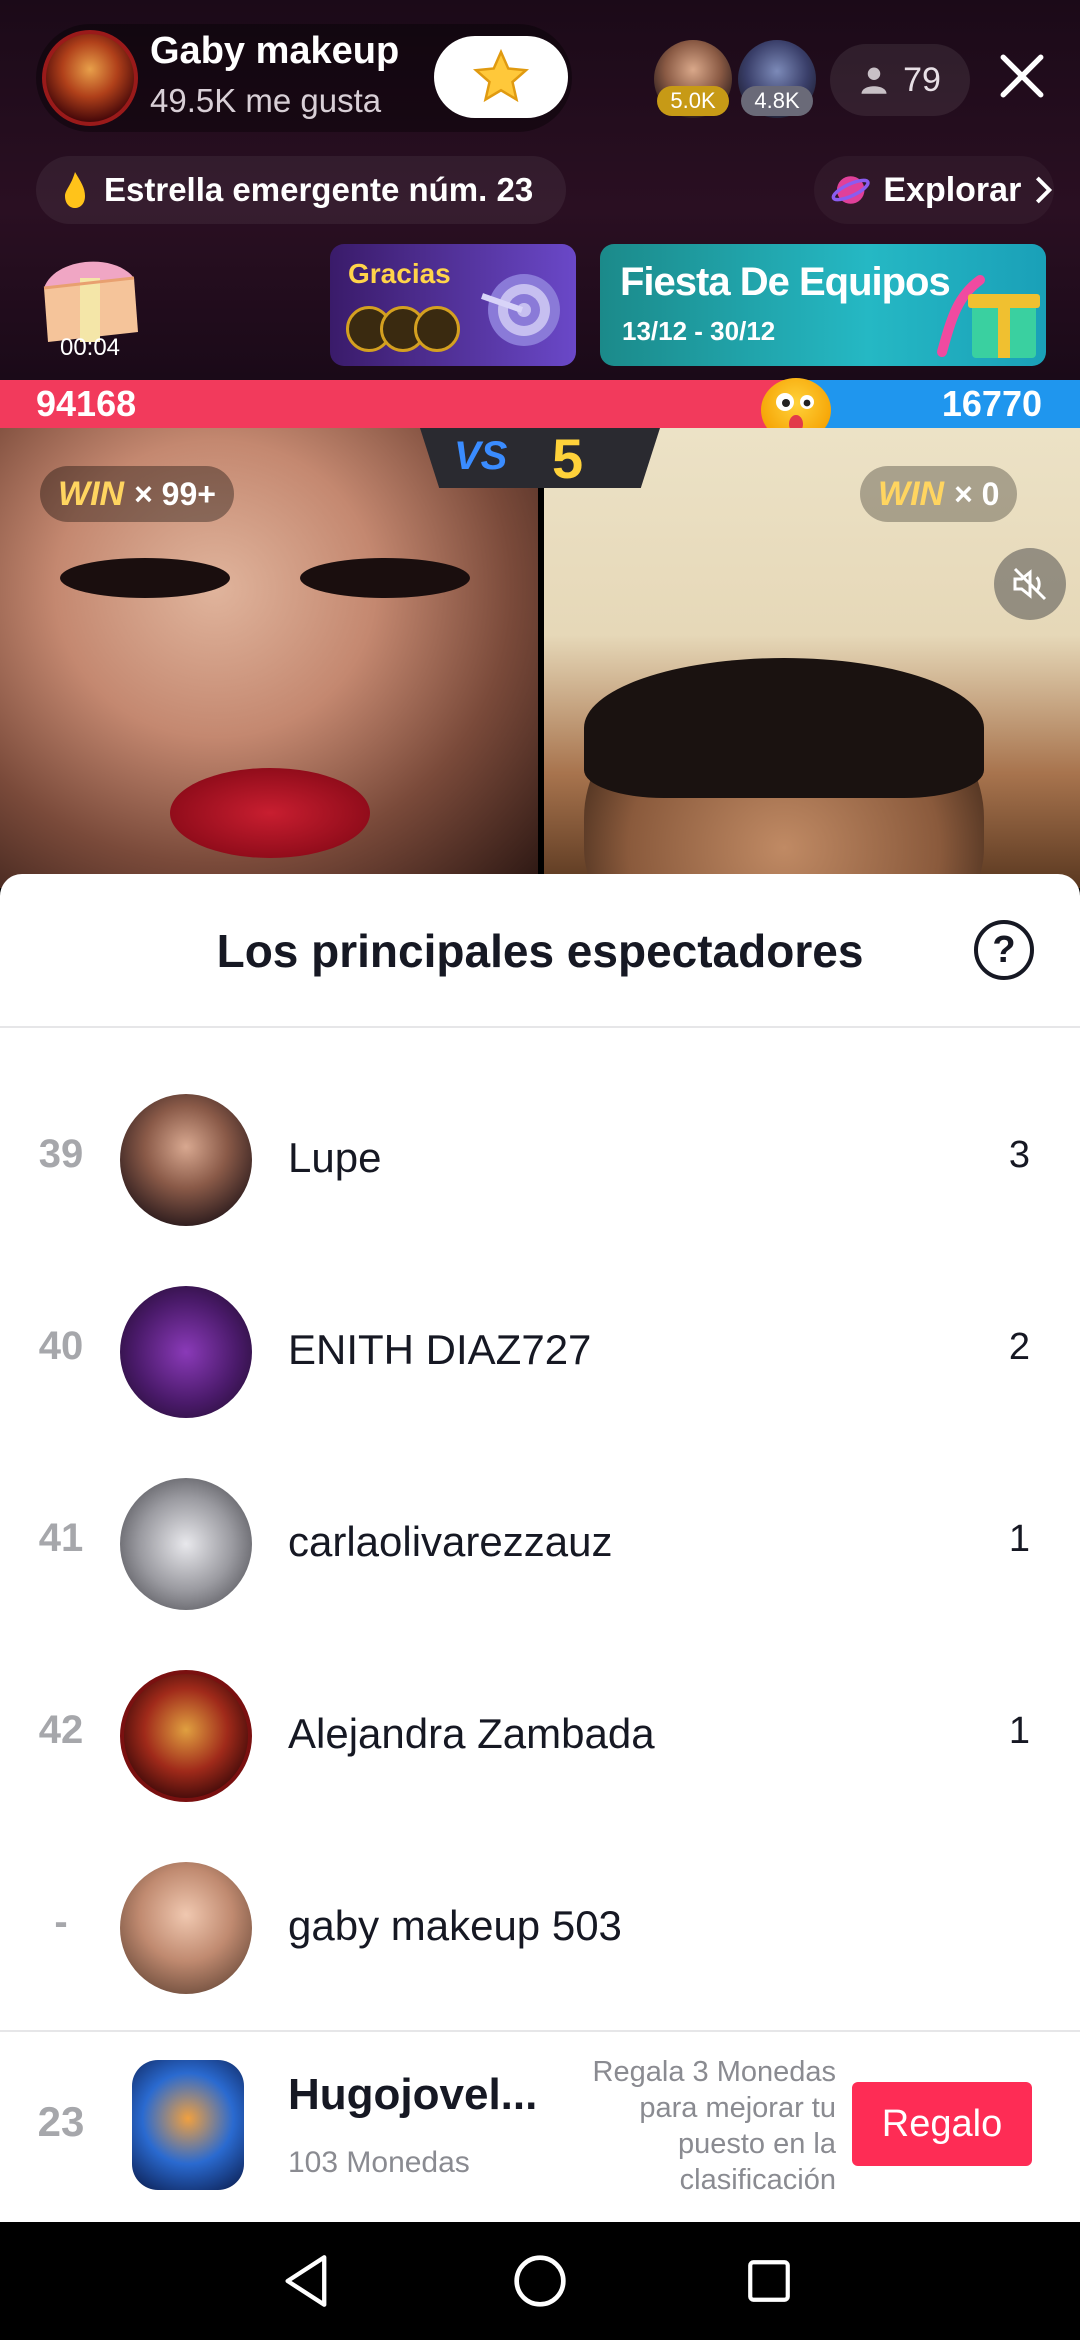  What do you see at coordinates (335, 1157) in the screenshot?
I see `row-username: Lupe` at bounding box center [335, 1157].